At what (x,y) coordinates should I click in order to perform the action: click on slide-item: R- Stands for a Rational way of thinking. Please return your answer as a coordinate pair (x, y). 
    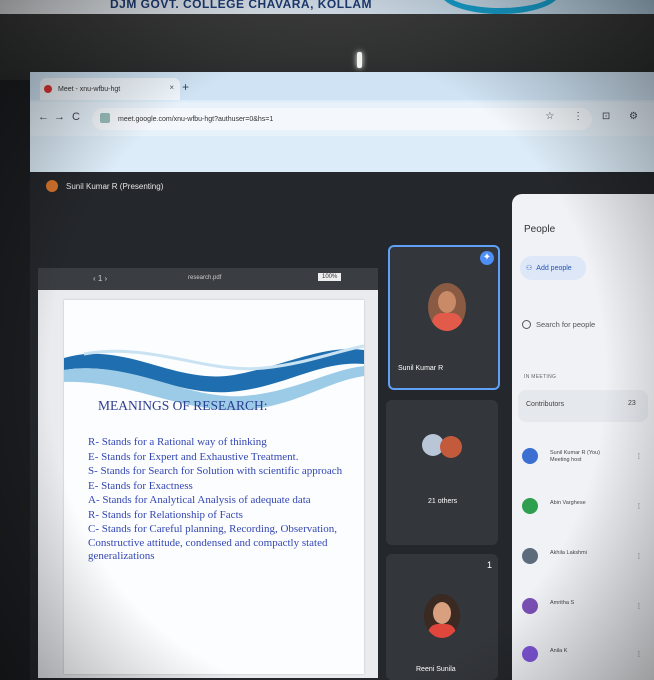
    Looking at the image, I should click on (177, 442).